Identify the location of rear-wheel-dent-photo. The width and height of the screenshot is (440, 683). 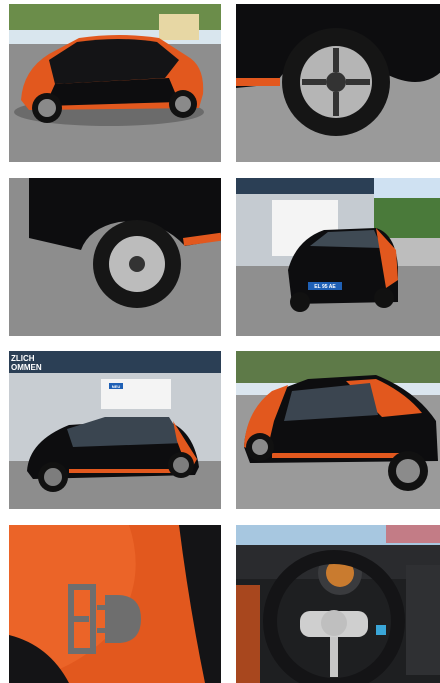
(115, 257).